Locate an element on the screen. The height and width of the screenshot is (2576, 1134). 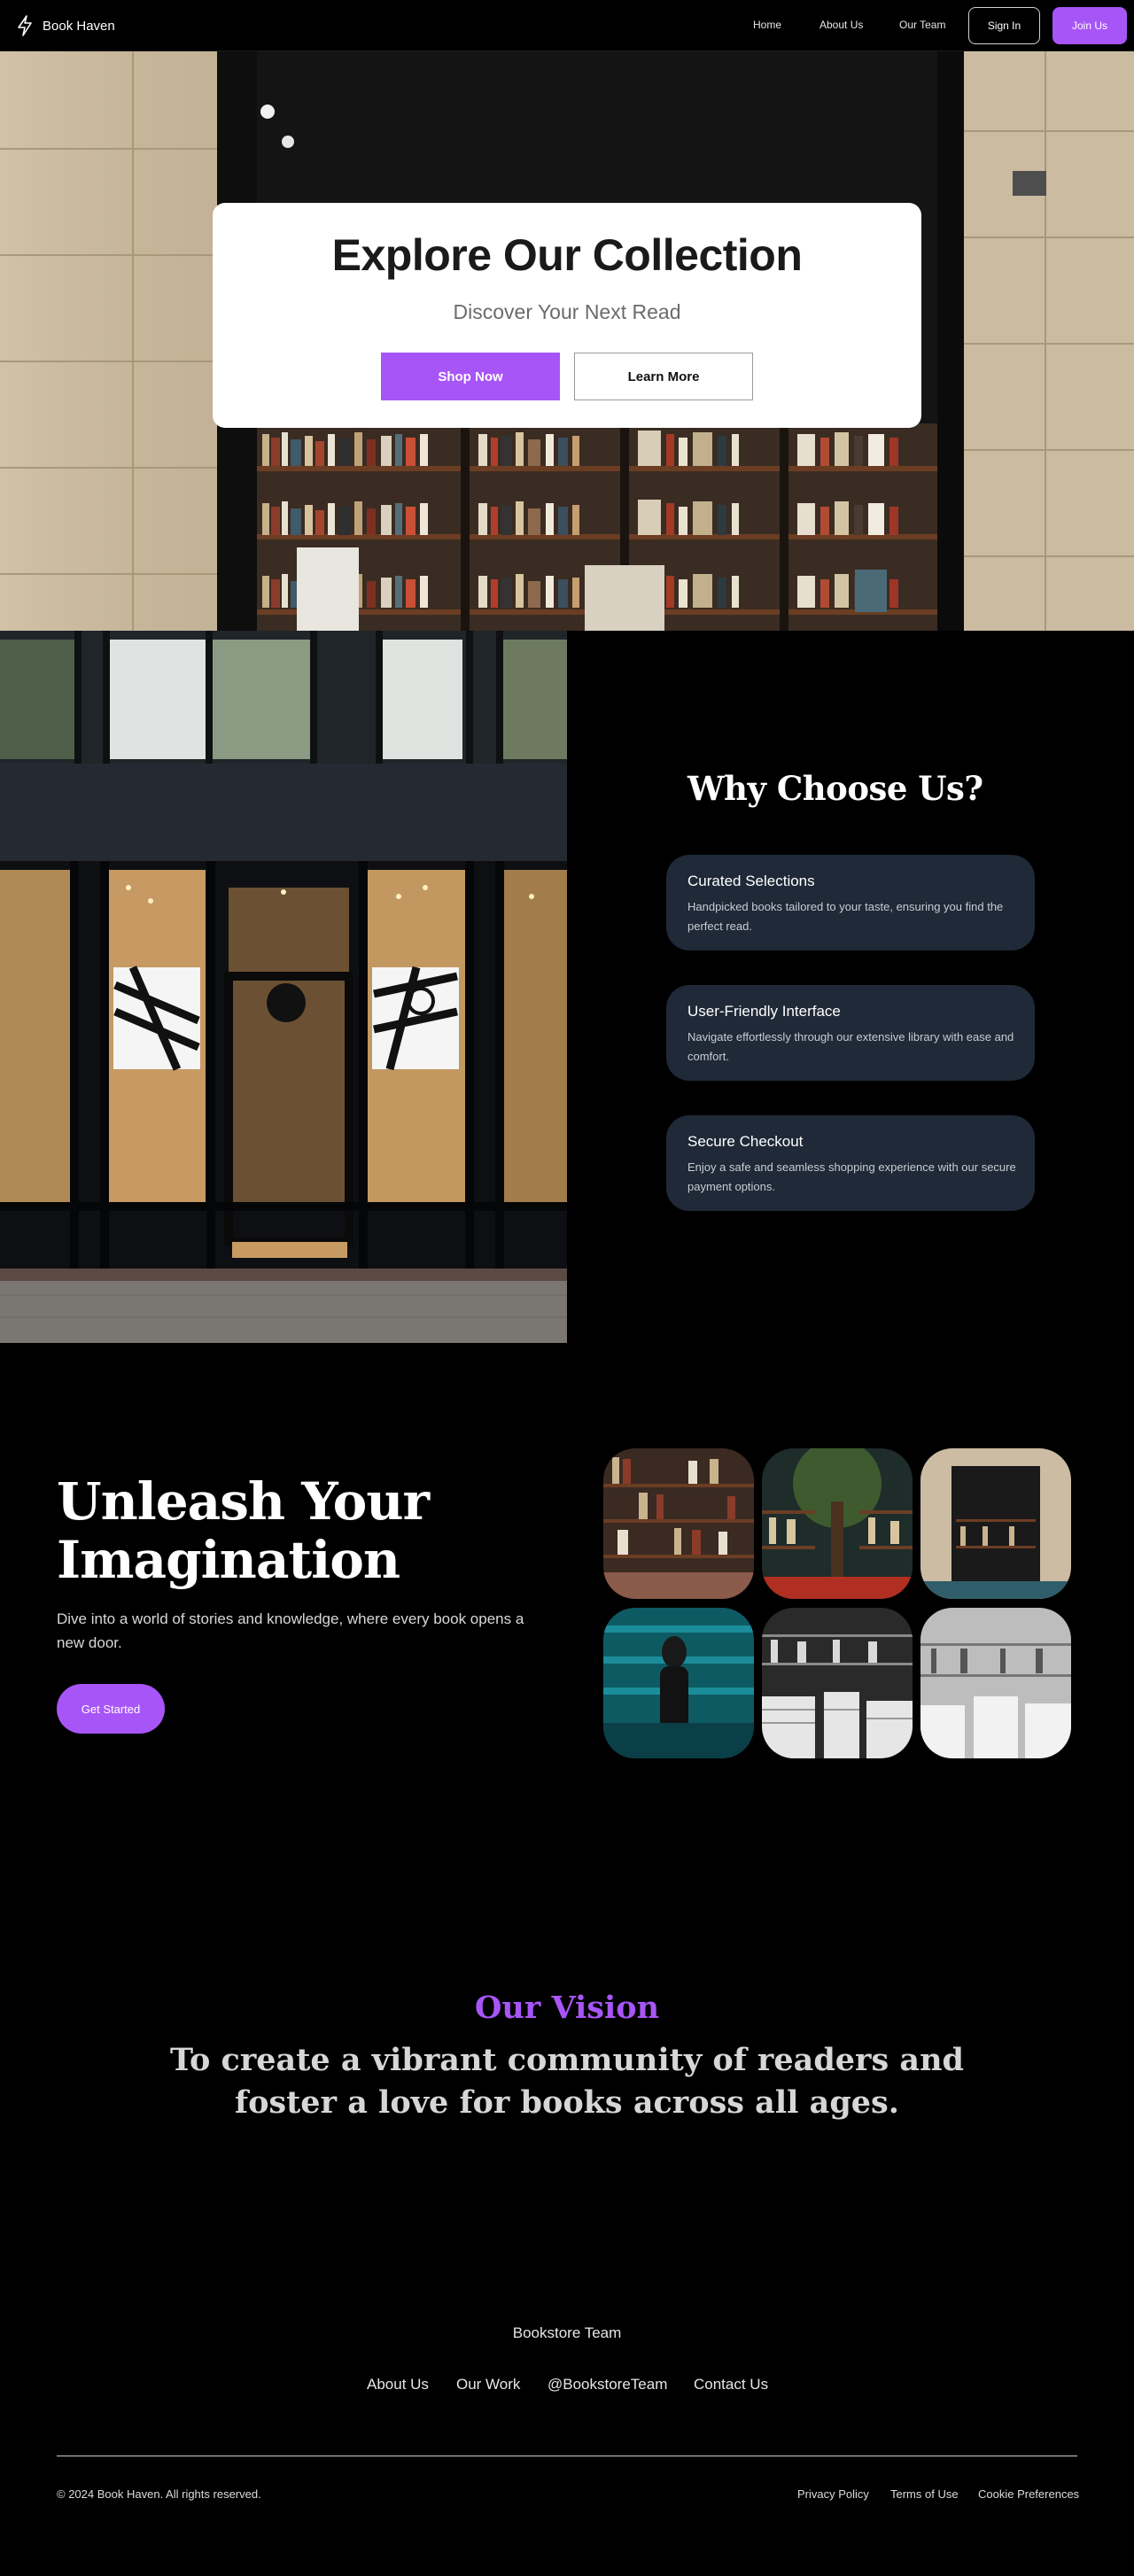
privacy-policy-link: Privacy Policy is located at coordinates (833, 2494).